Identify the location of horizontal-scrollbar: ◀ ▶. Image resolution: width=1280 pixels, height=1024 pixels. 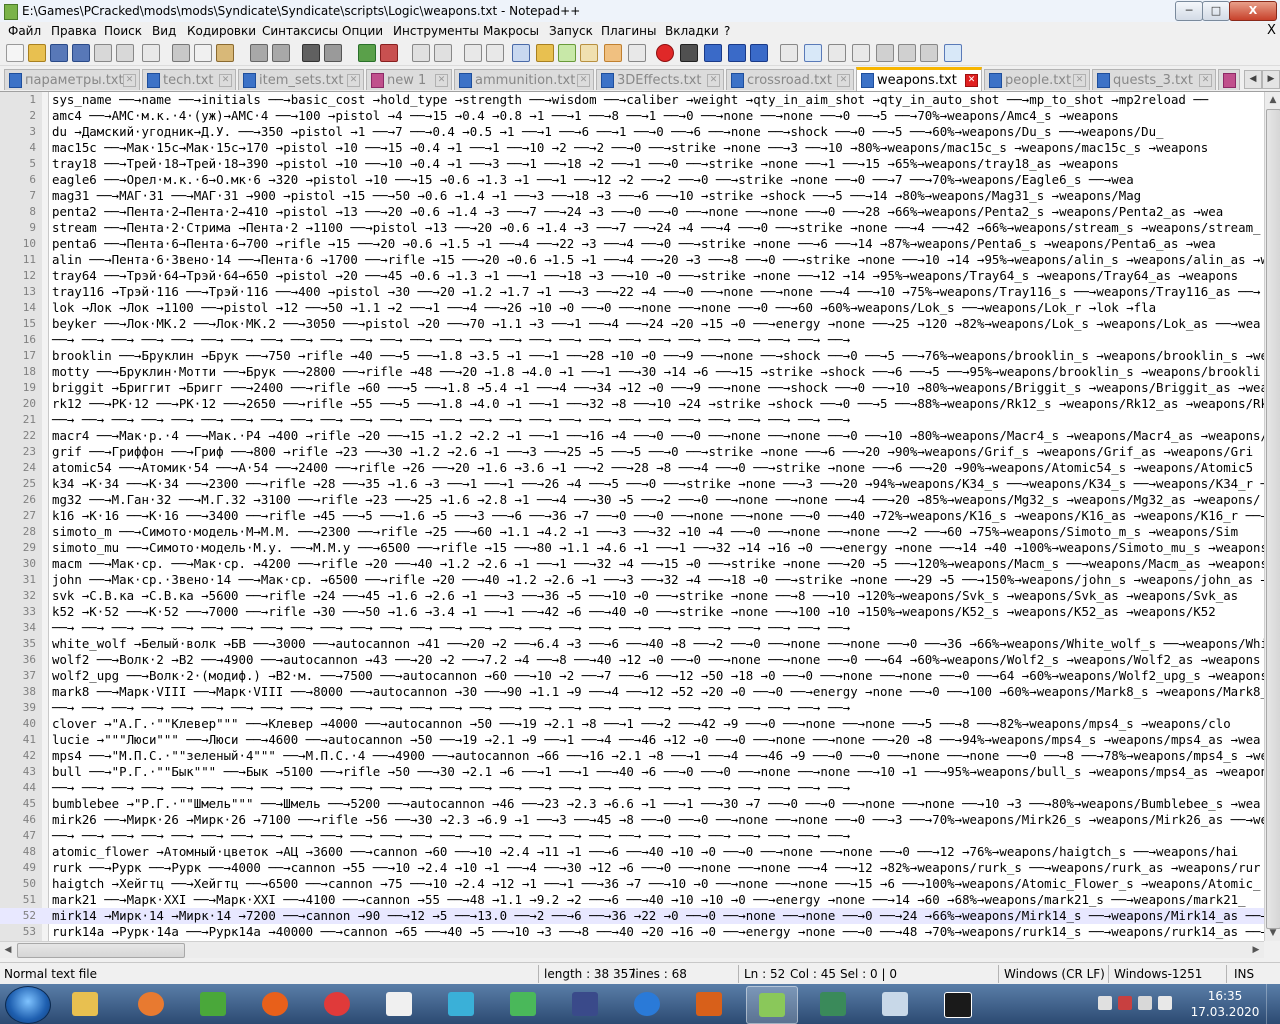
(632, 949).